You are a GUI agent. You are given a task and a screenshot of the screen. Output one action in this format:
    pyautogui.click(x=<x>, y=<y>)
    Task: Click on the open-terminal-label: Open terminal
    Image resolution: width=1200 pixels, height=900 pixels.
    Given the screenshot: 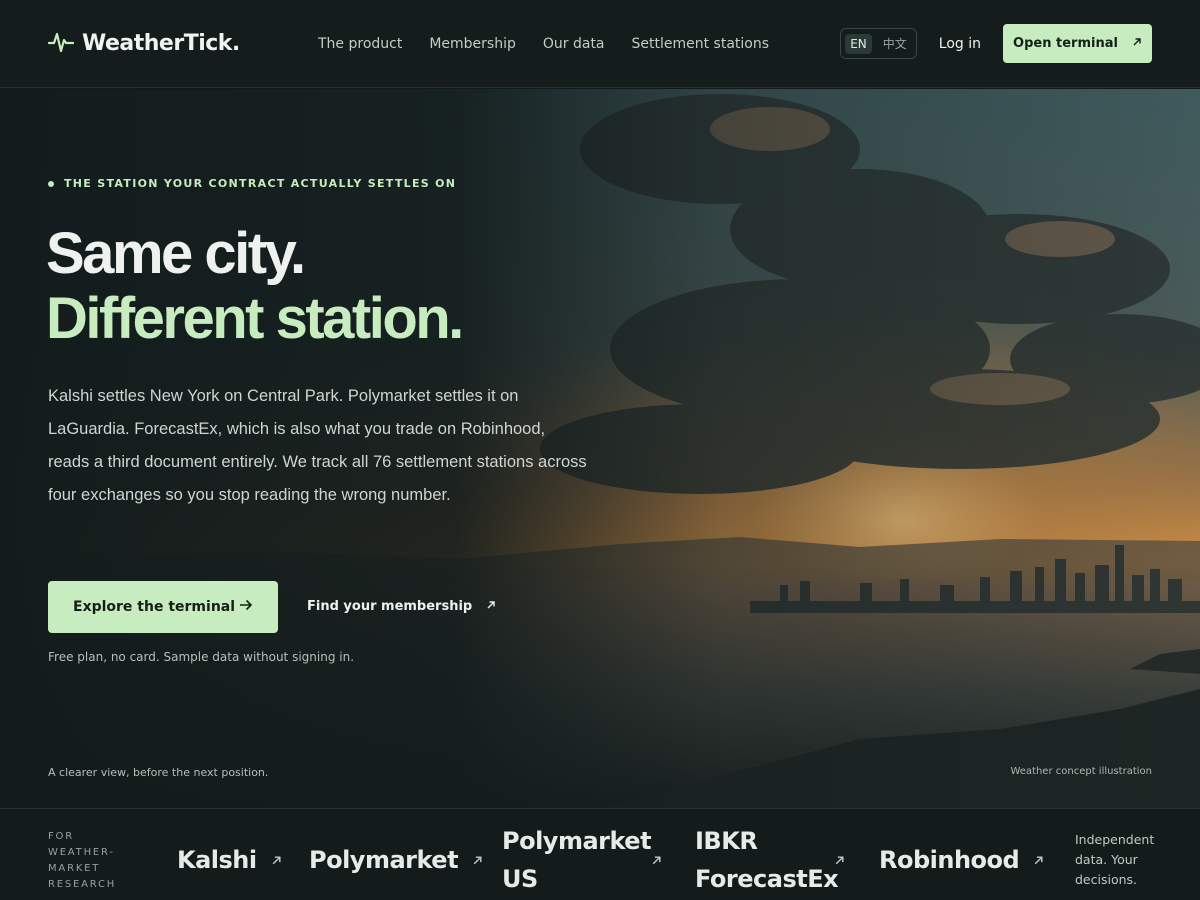 What is the action you would take?
    pyautogui.click(x=1065, y=43)
    